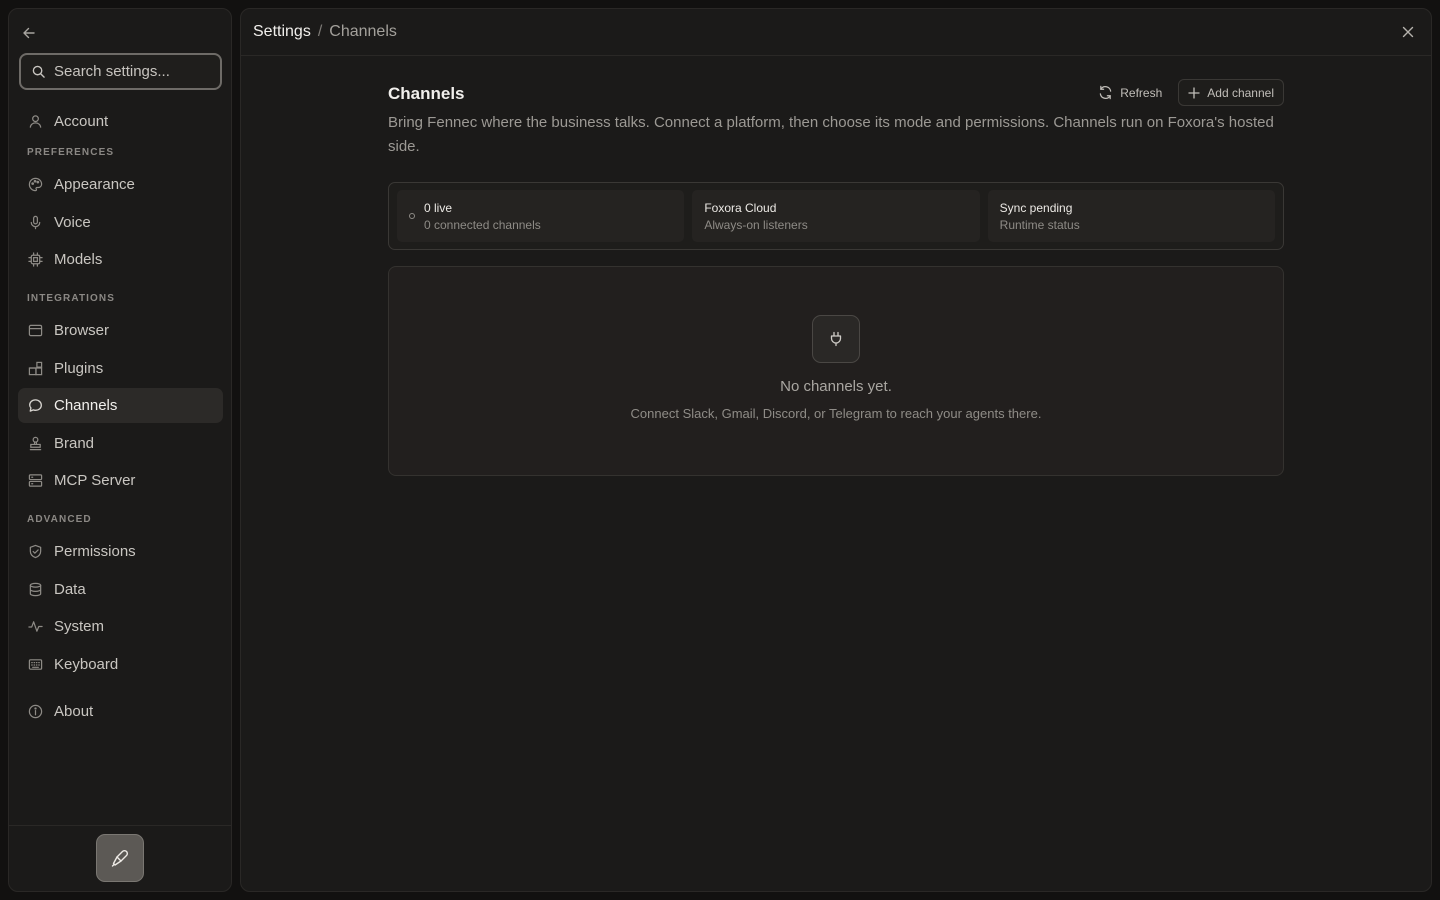 This screenshot has width=1440, height=900. What do you see at coordinates (94, 184) in the screenshot?
I see `sidebar-item-label: Appearance` at bounding box center [94, 184].